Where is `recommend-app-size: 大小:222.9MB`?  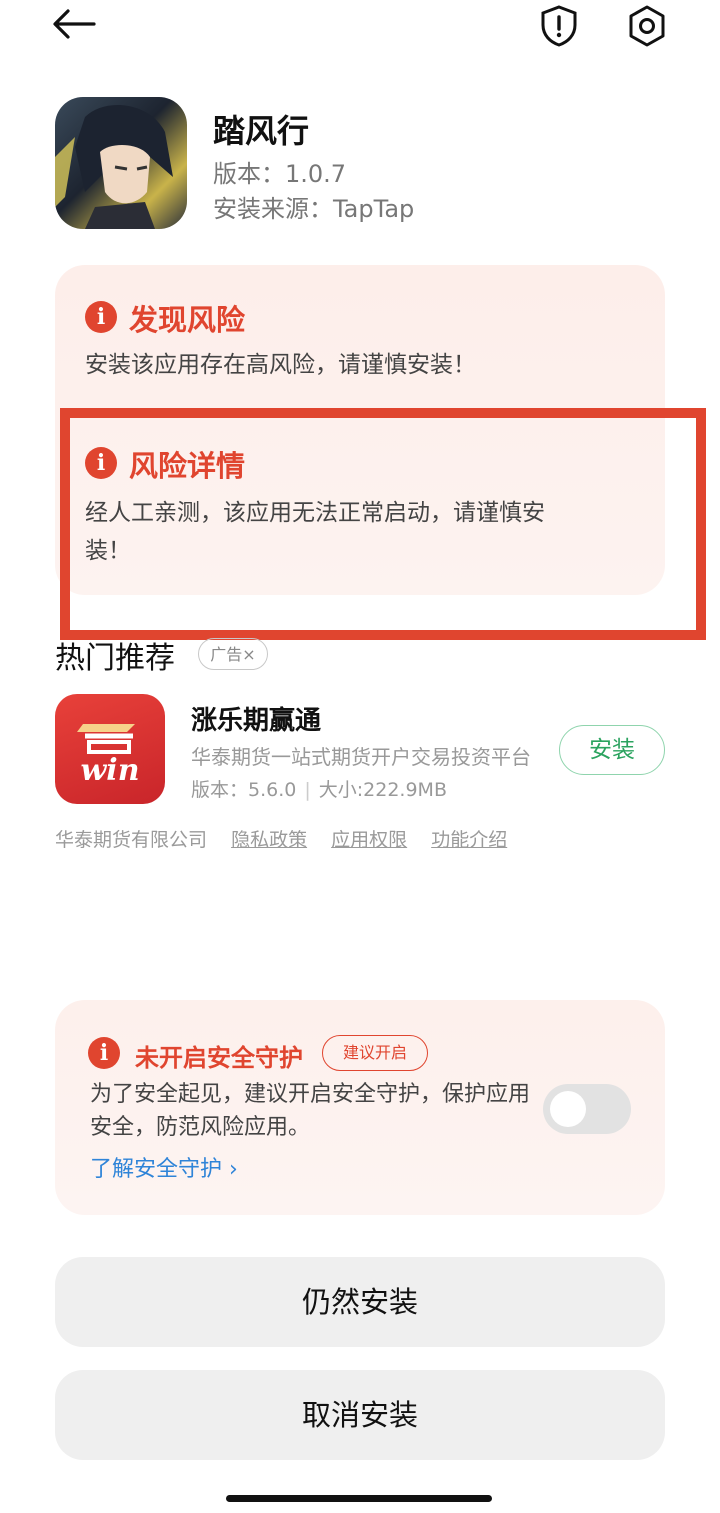
recommend-app-size: 大小:222.9MB is located at coordinates (382, 790).